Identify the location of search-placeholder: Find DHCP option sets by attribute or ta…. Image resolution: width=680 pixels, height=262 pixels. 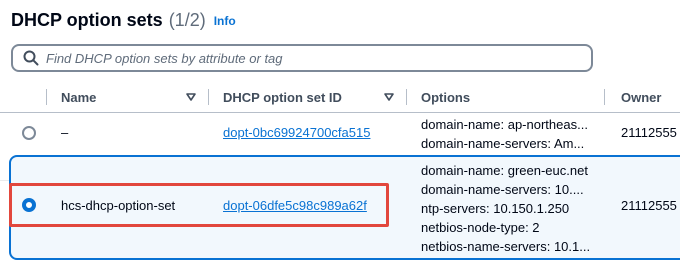
(164, 58).